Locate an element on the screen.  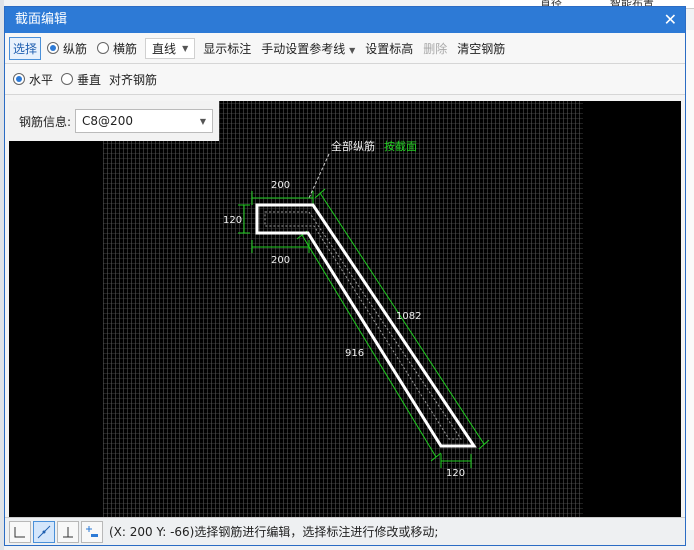
dim-end-text: 120 is located at coordinates (455, 473).